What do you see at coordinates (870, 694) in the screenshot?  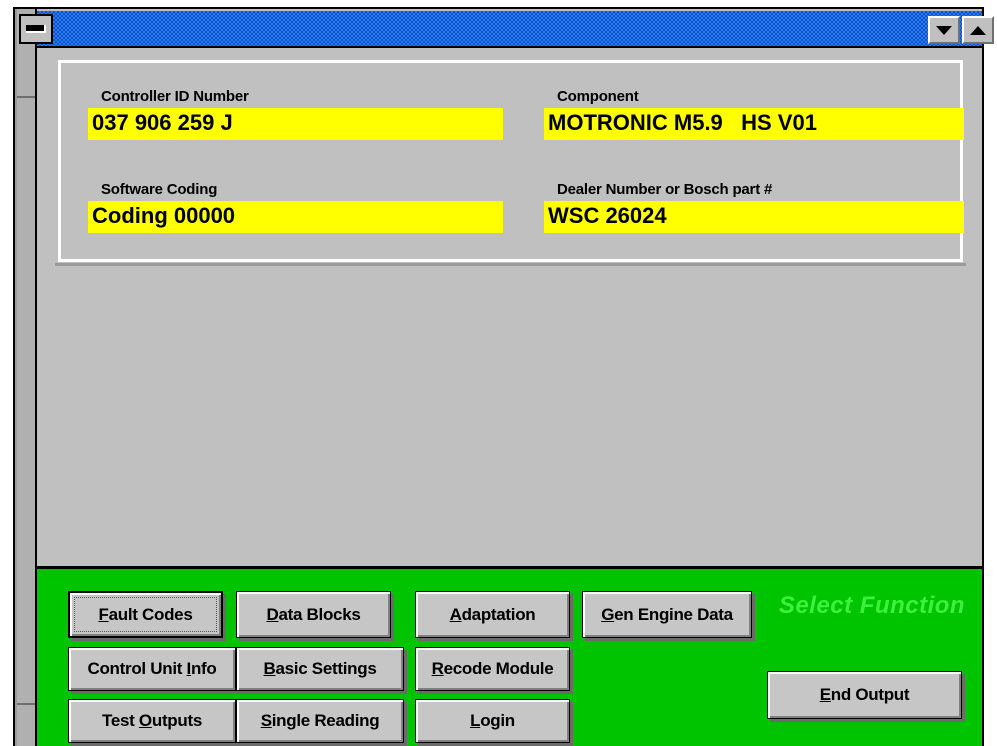 I see `label-post: nd Output` at bounding box center [870, 694].